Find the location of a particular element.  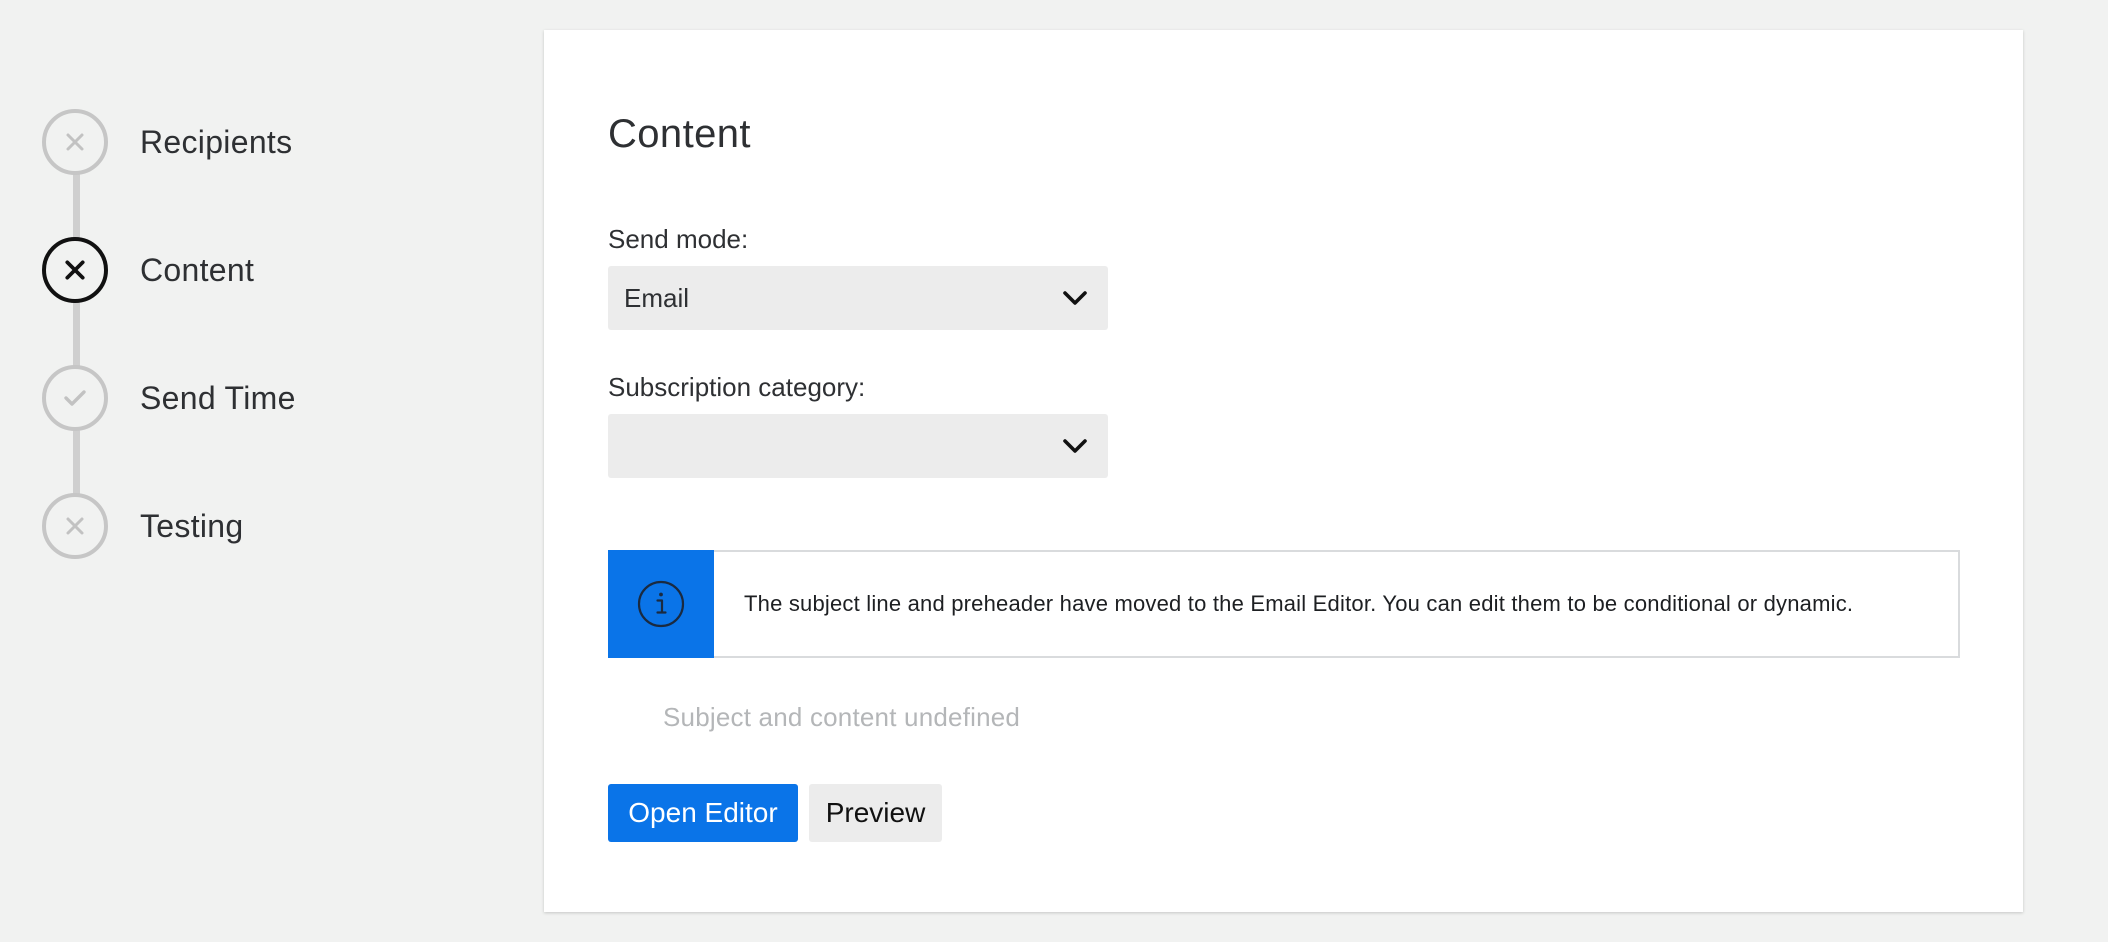

subscription-category-label: Subscription category: is located at coordinates (737, 387).